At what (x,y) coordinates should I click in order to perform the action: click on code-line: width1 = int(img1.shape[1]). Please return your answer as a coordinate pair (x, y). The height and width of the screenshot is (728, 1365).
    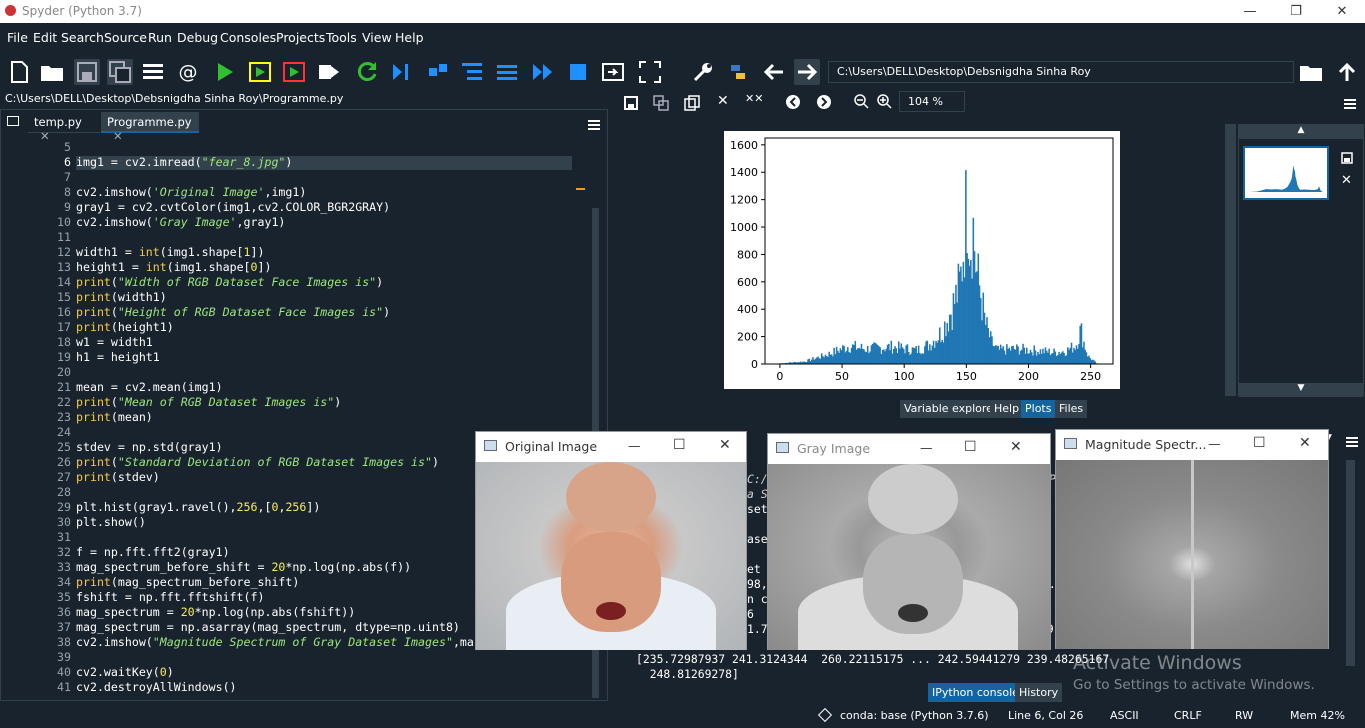
    Looking at the image, I should click on (170, 252).